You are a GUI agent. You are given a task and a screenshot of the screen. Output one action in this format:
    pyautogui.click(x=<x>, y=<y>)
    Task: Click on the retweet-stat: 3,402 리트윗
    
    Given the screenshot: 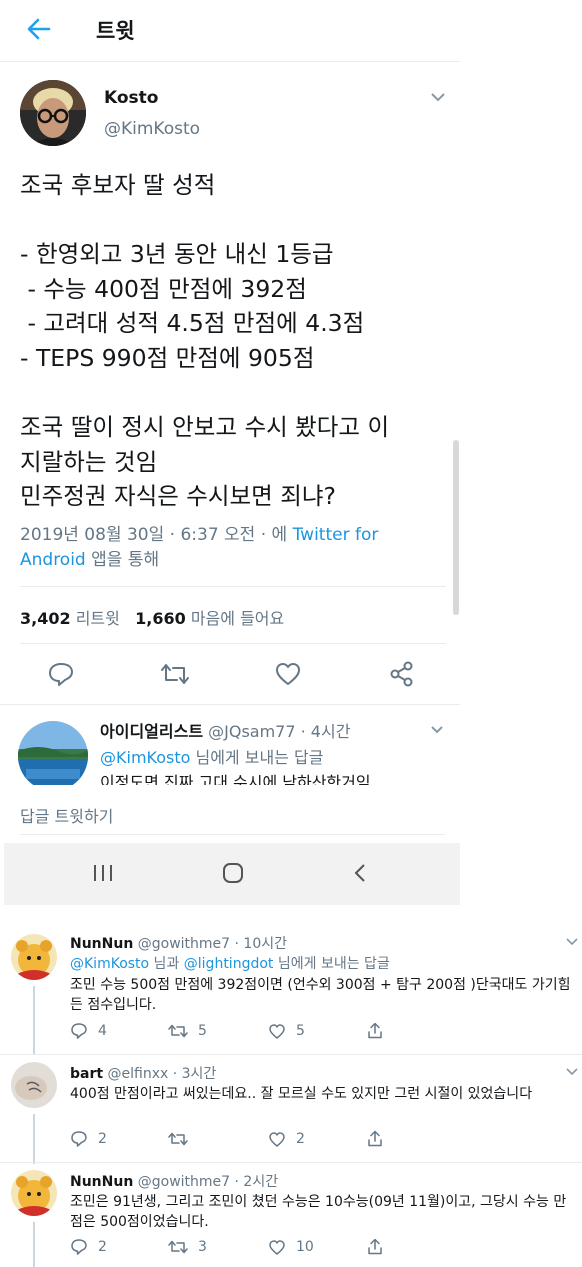 What is the action you would take?
    pyautogui.click(x=70, y=618)
    